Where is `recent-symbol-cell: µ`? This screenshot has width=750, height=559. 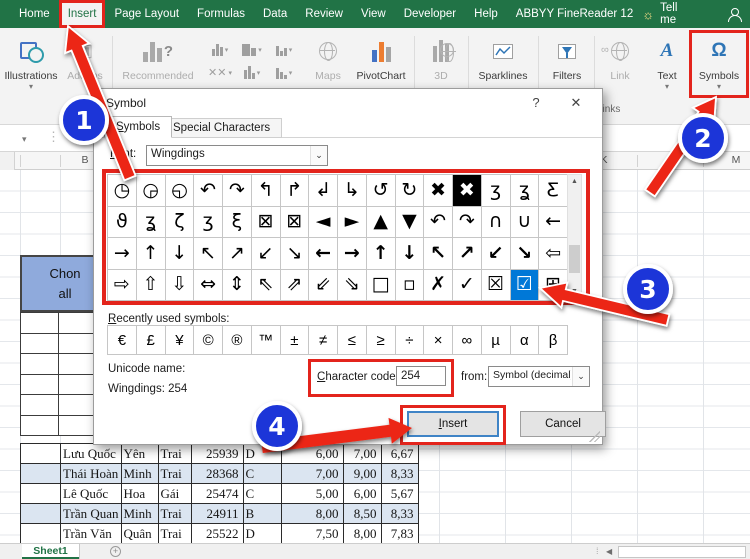 recent-symbol-cell: µ is located at coordinates (495, 340).